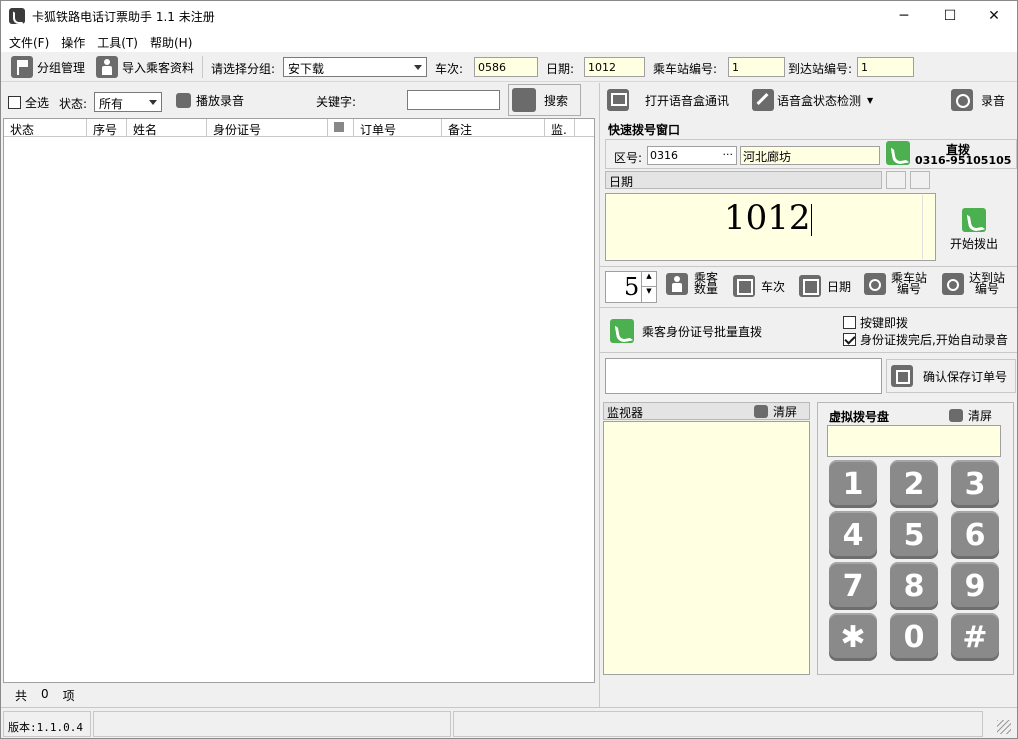 The height and width of the screenshot is (739, 1018). I want to click on arrow-out-icon, so click(953, 284).